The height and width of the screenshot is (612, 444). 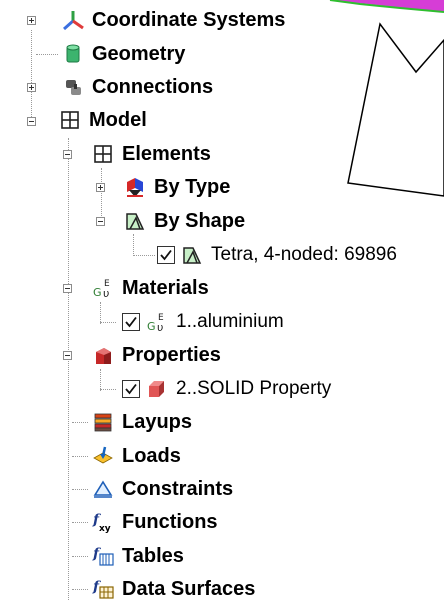 I want to click on functions-fxy-icon: f xy, so click(x=101, y=522).